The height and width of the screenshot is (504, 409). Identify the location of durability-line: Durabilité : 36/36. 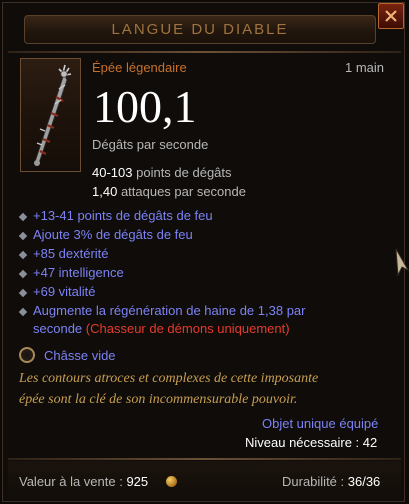
(331, 481).